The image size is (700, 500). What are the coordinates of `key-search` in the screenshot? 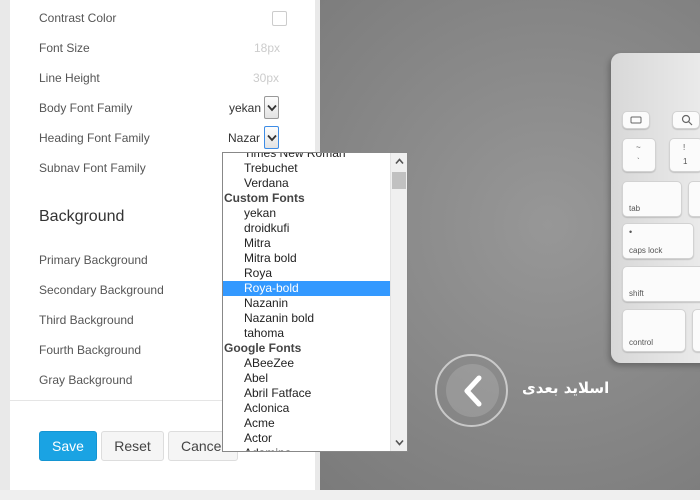 It's located at (686, 120).